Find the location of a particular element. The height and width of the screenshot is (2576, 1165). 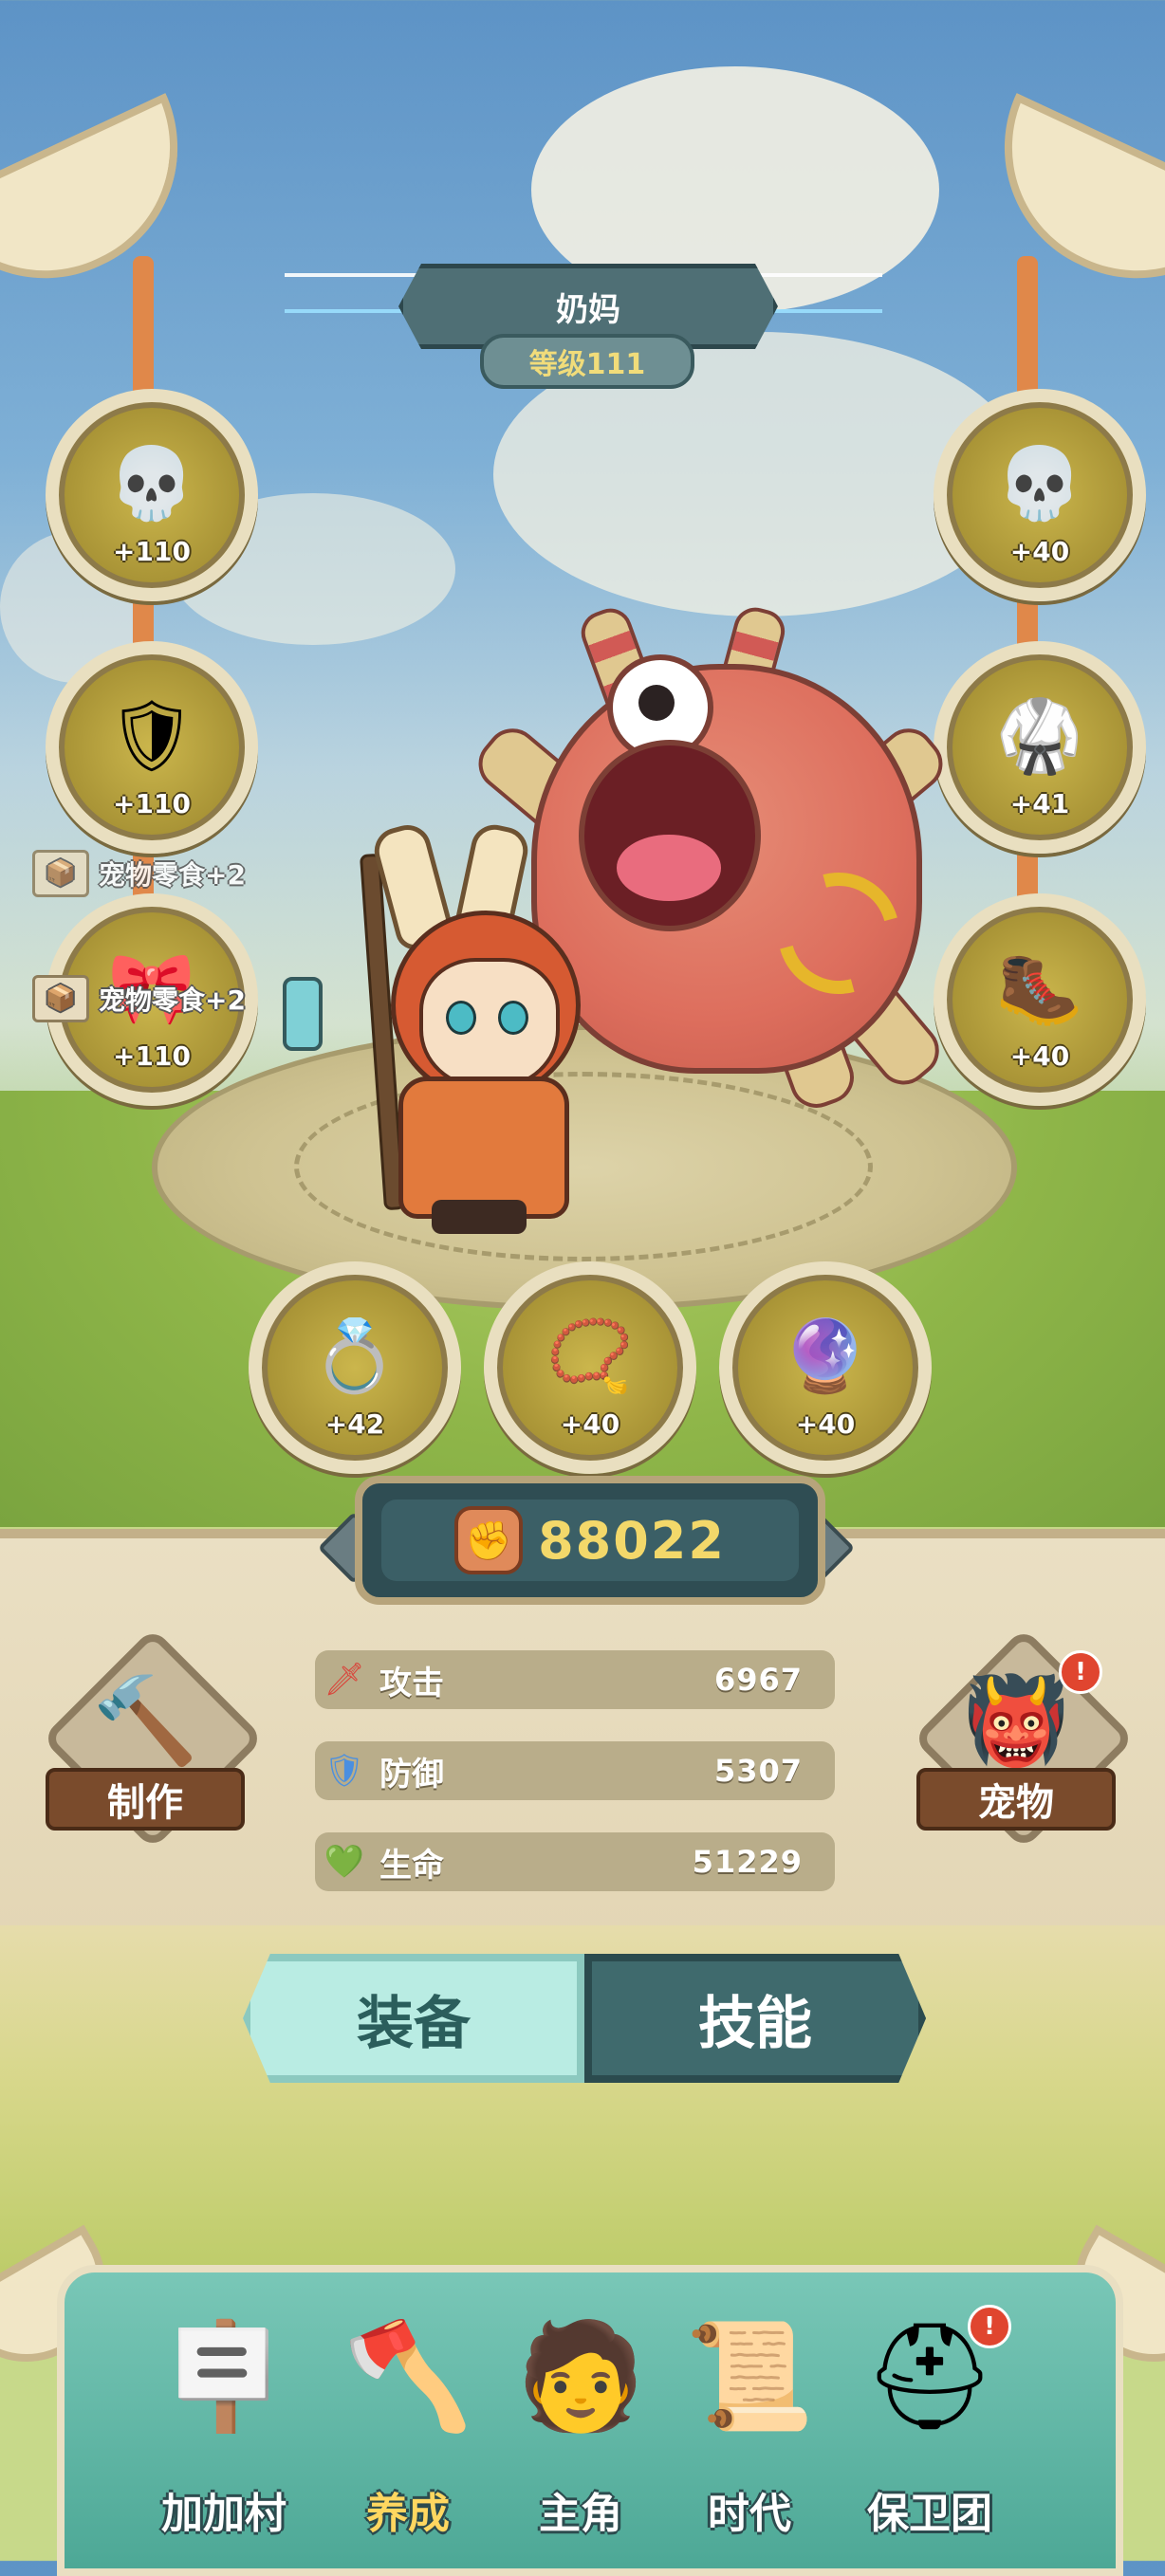

equip-slot-left-2: 🛡 +110 is located at coordinates (152, 747).